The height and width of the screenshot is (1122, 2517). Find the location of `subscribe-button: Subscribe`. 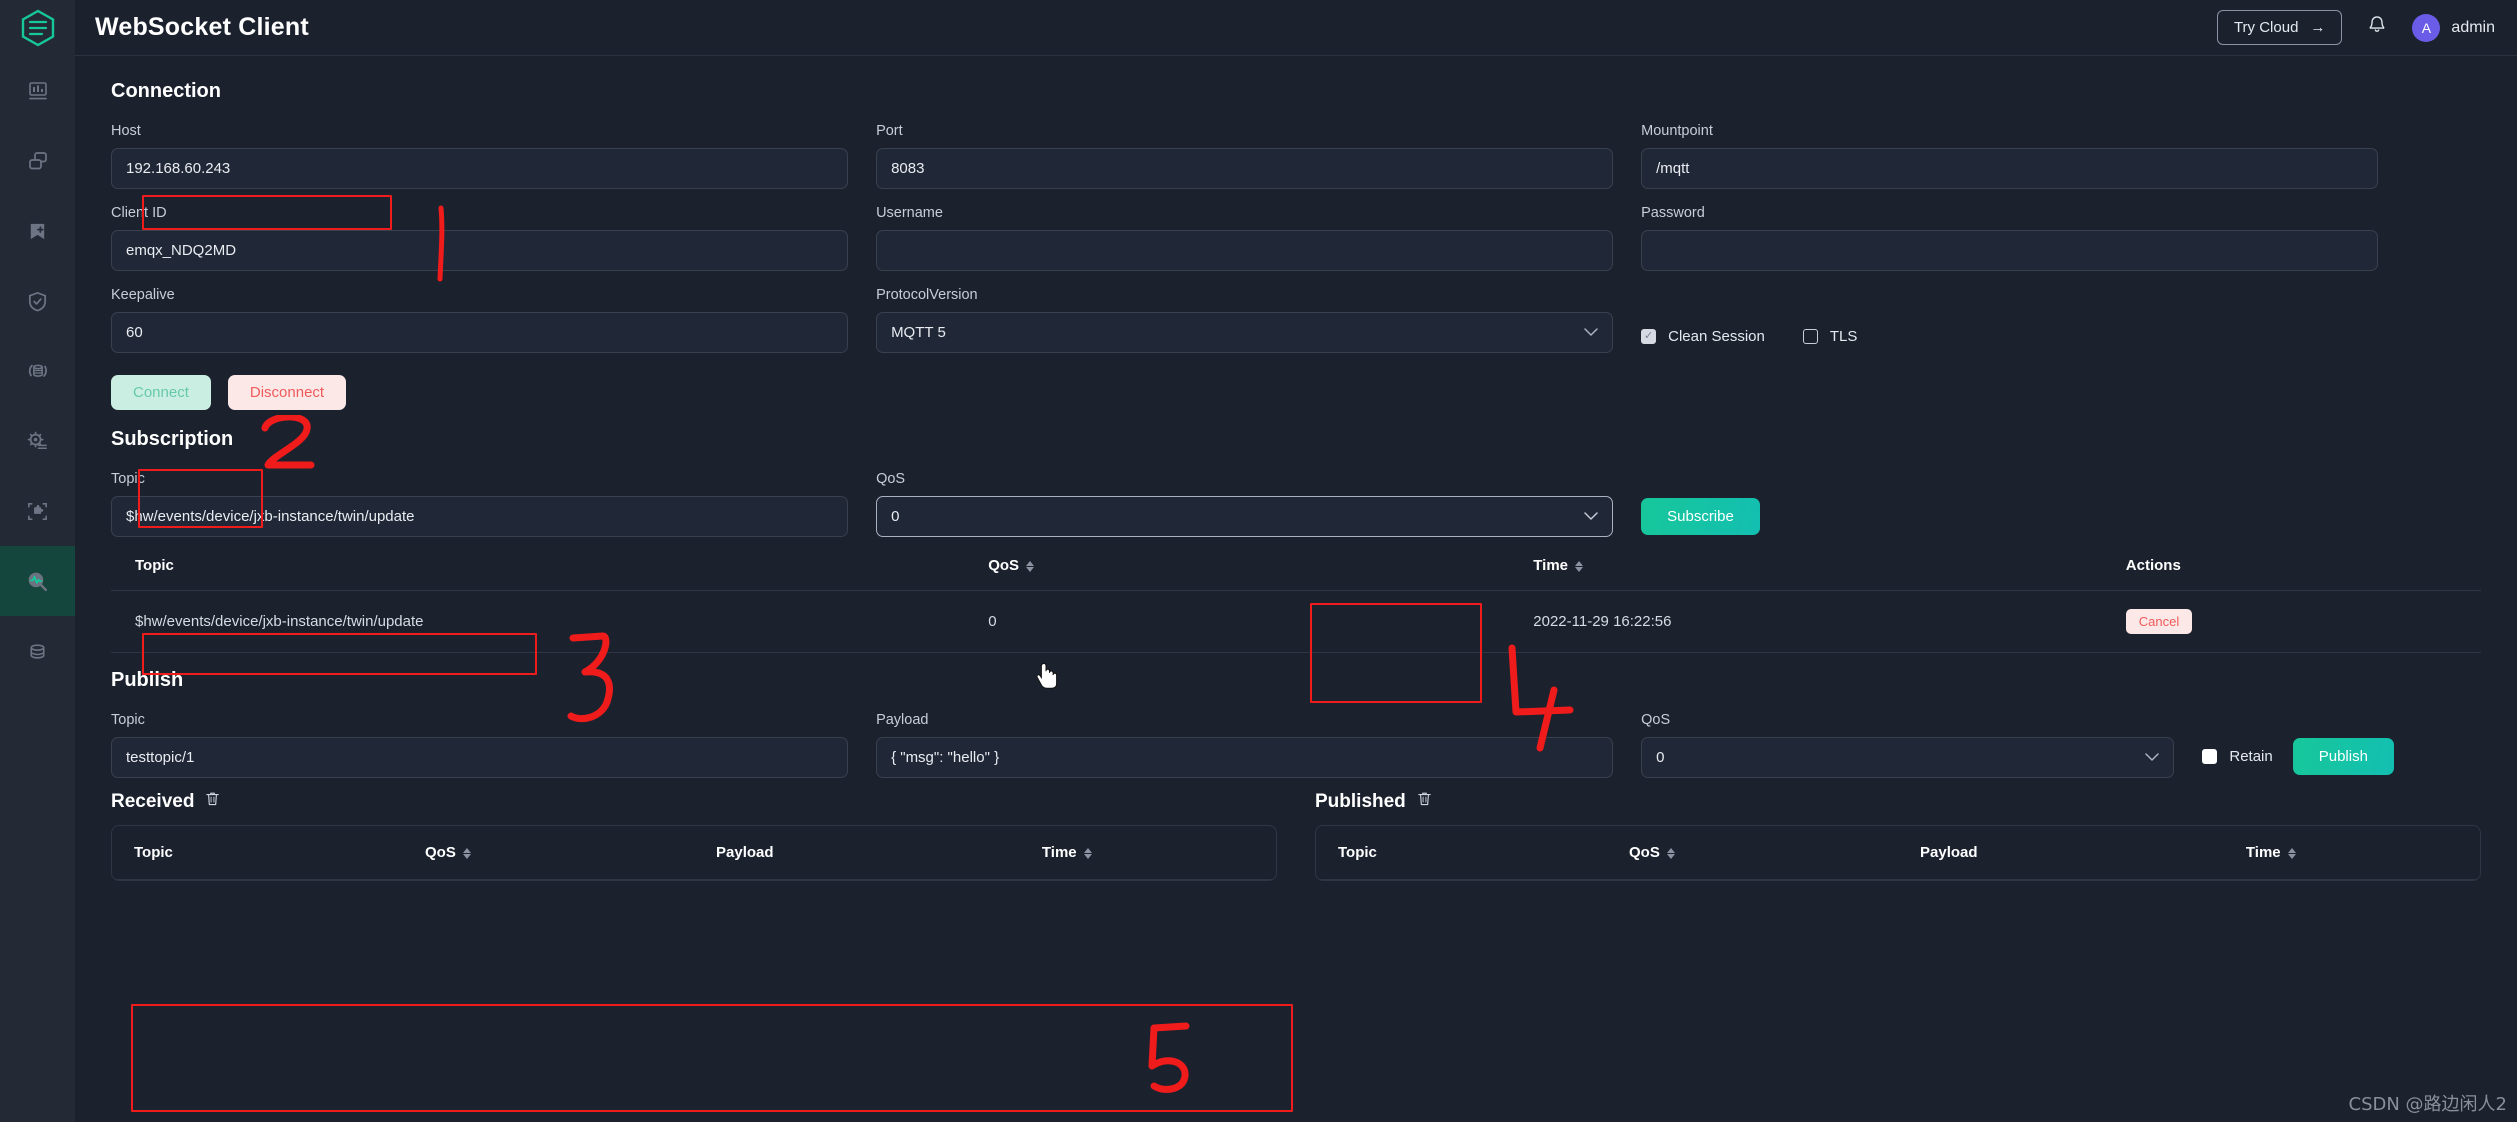

subscribe-button: Subscribe is located at coordinates (1700, 516).